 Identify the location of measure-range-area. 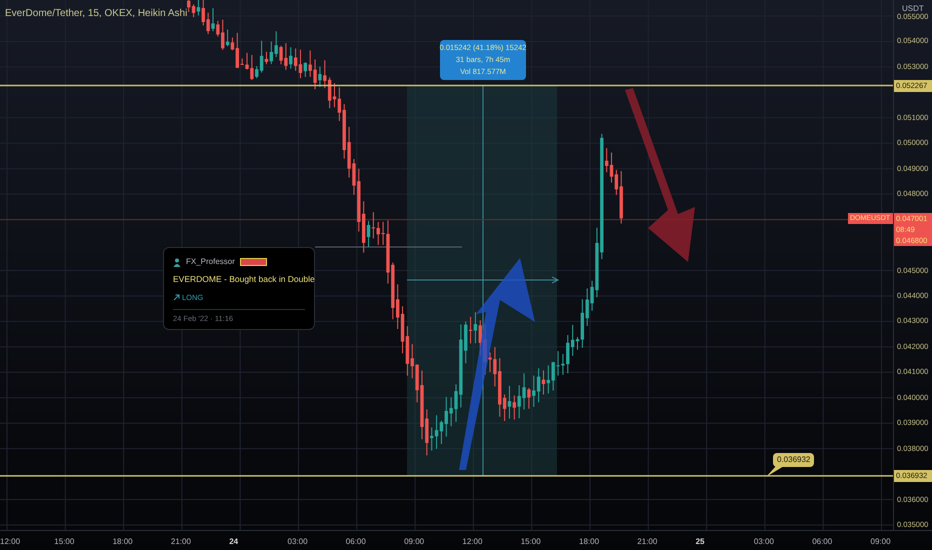
(482, 281).